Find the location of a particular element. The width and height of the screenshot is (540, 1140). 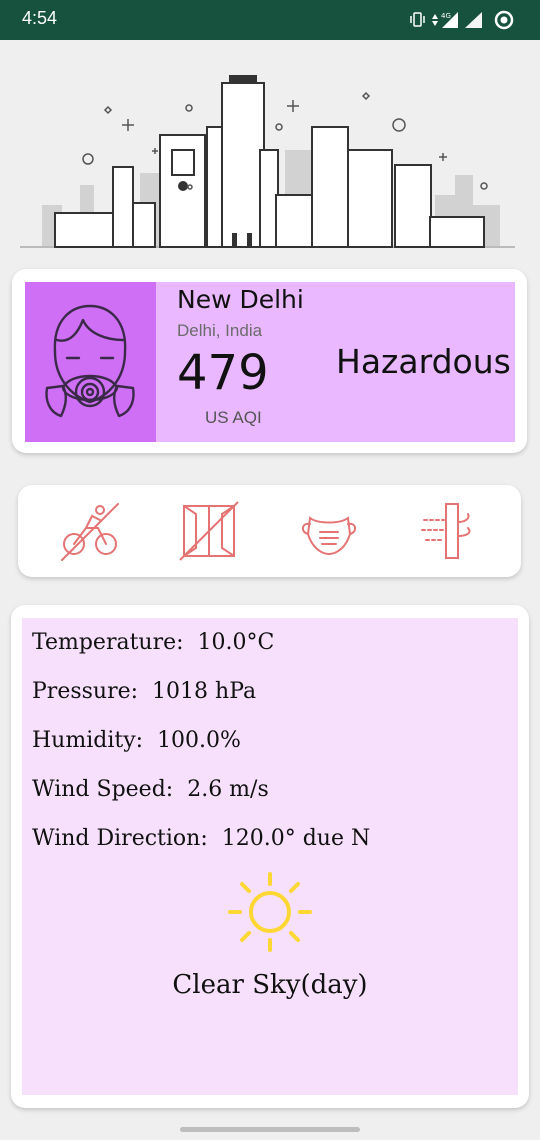

pressure-label: Pressure: is located at coordinates (85, 691).